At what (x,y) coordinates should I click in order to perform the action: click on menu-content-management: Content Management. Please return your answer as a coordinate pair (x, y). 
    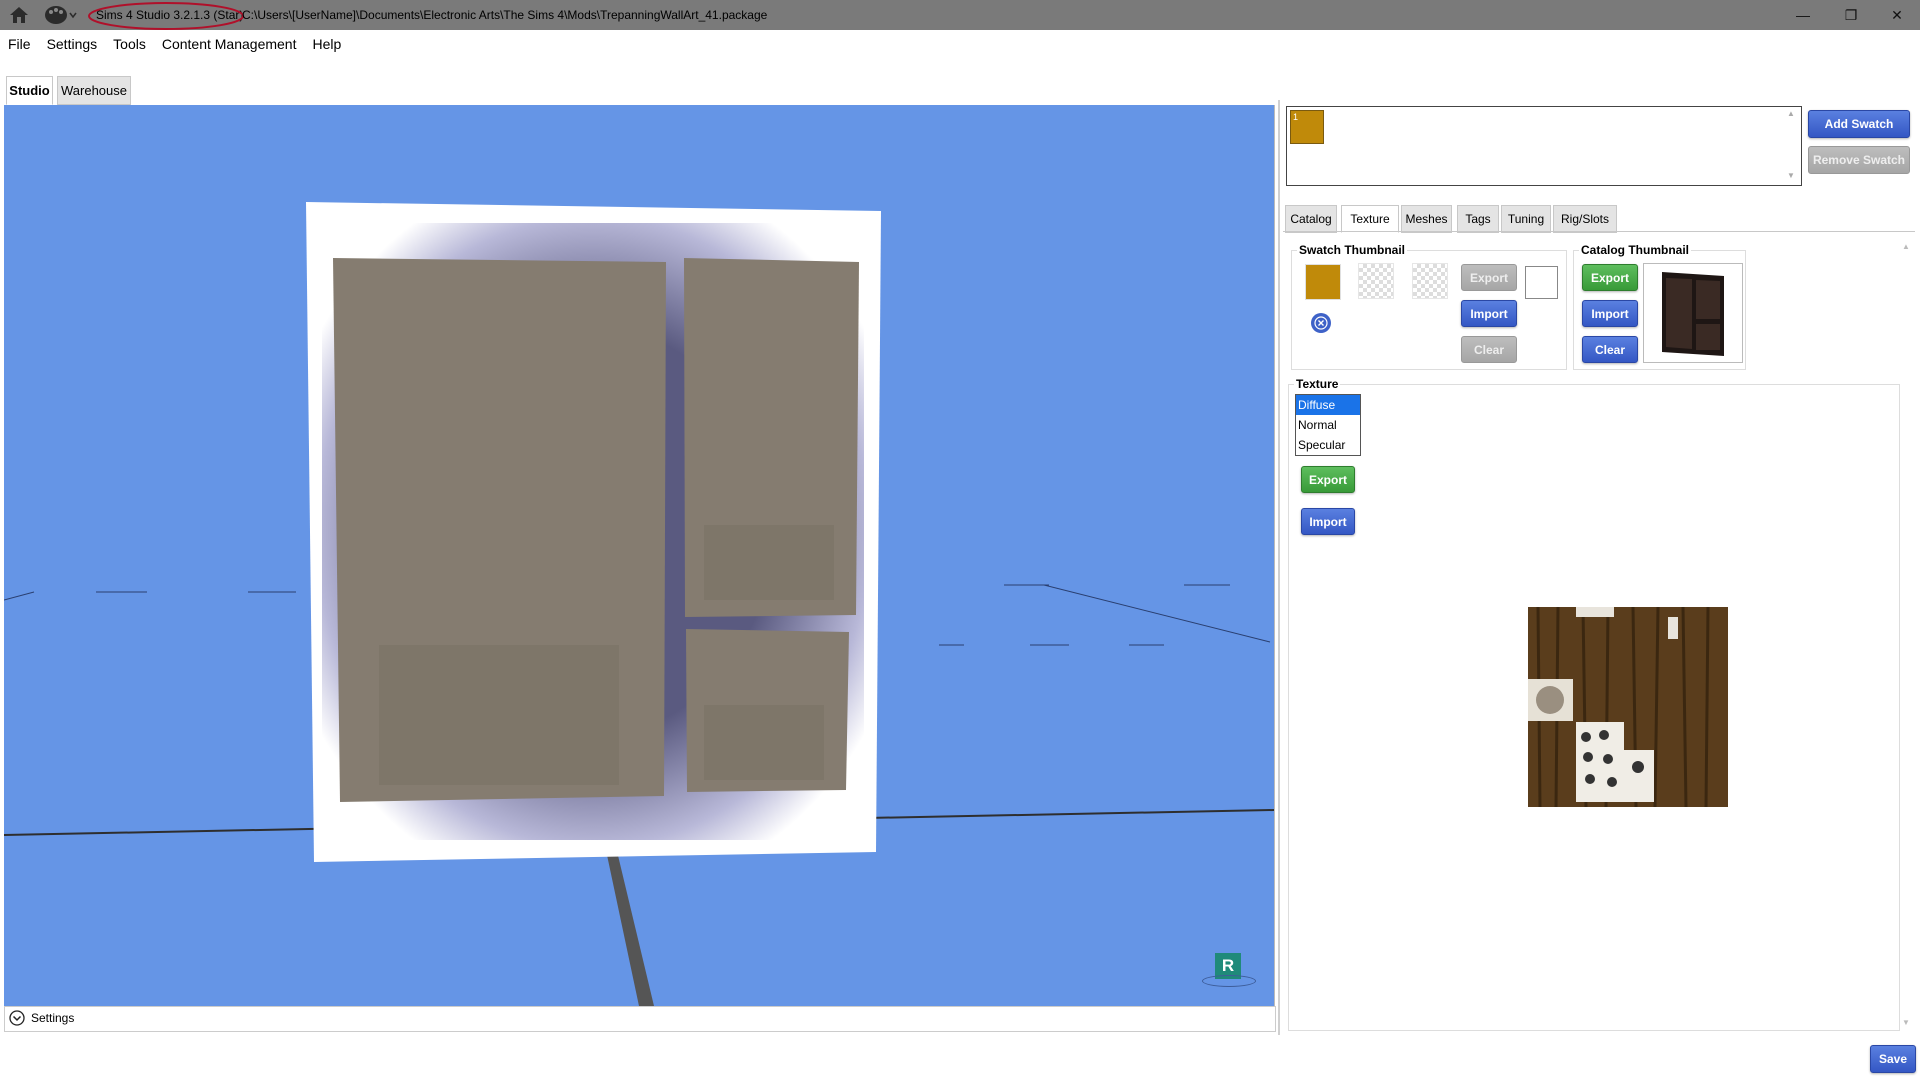
    Looking at the image, I should click on (229, 44).